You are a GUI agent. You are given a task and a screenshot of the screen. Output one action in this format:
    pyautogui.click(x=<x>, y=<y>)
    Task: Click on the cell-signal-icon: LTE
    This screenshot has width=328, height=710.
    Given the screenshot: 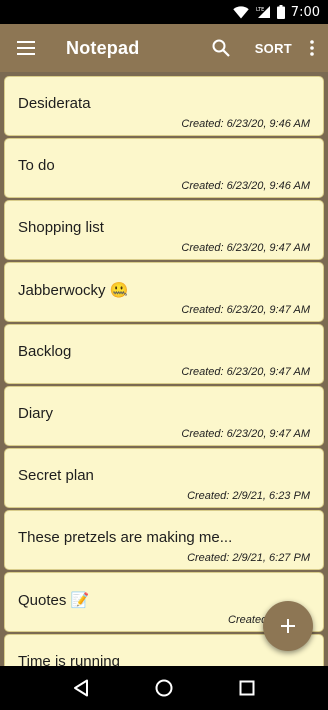 What is the action you would take?
    pyautogui.click(x=263, y=12)
    